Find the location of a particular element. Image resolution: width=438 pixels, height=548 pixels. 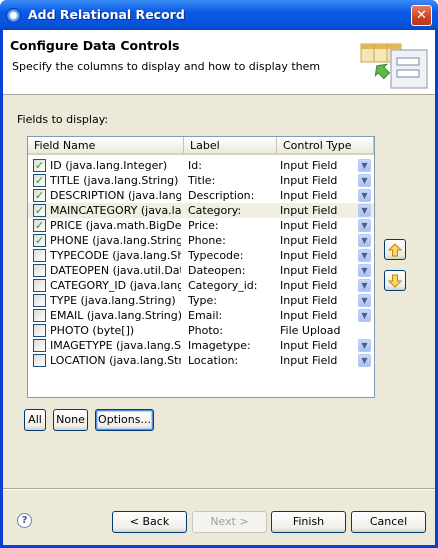

label-cell: Type: is located at coordinates (233, 300).